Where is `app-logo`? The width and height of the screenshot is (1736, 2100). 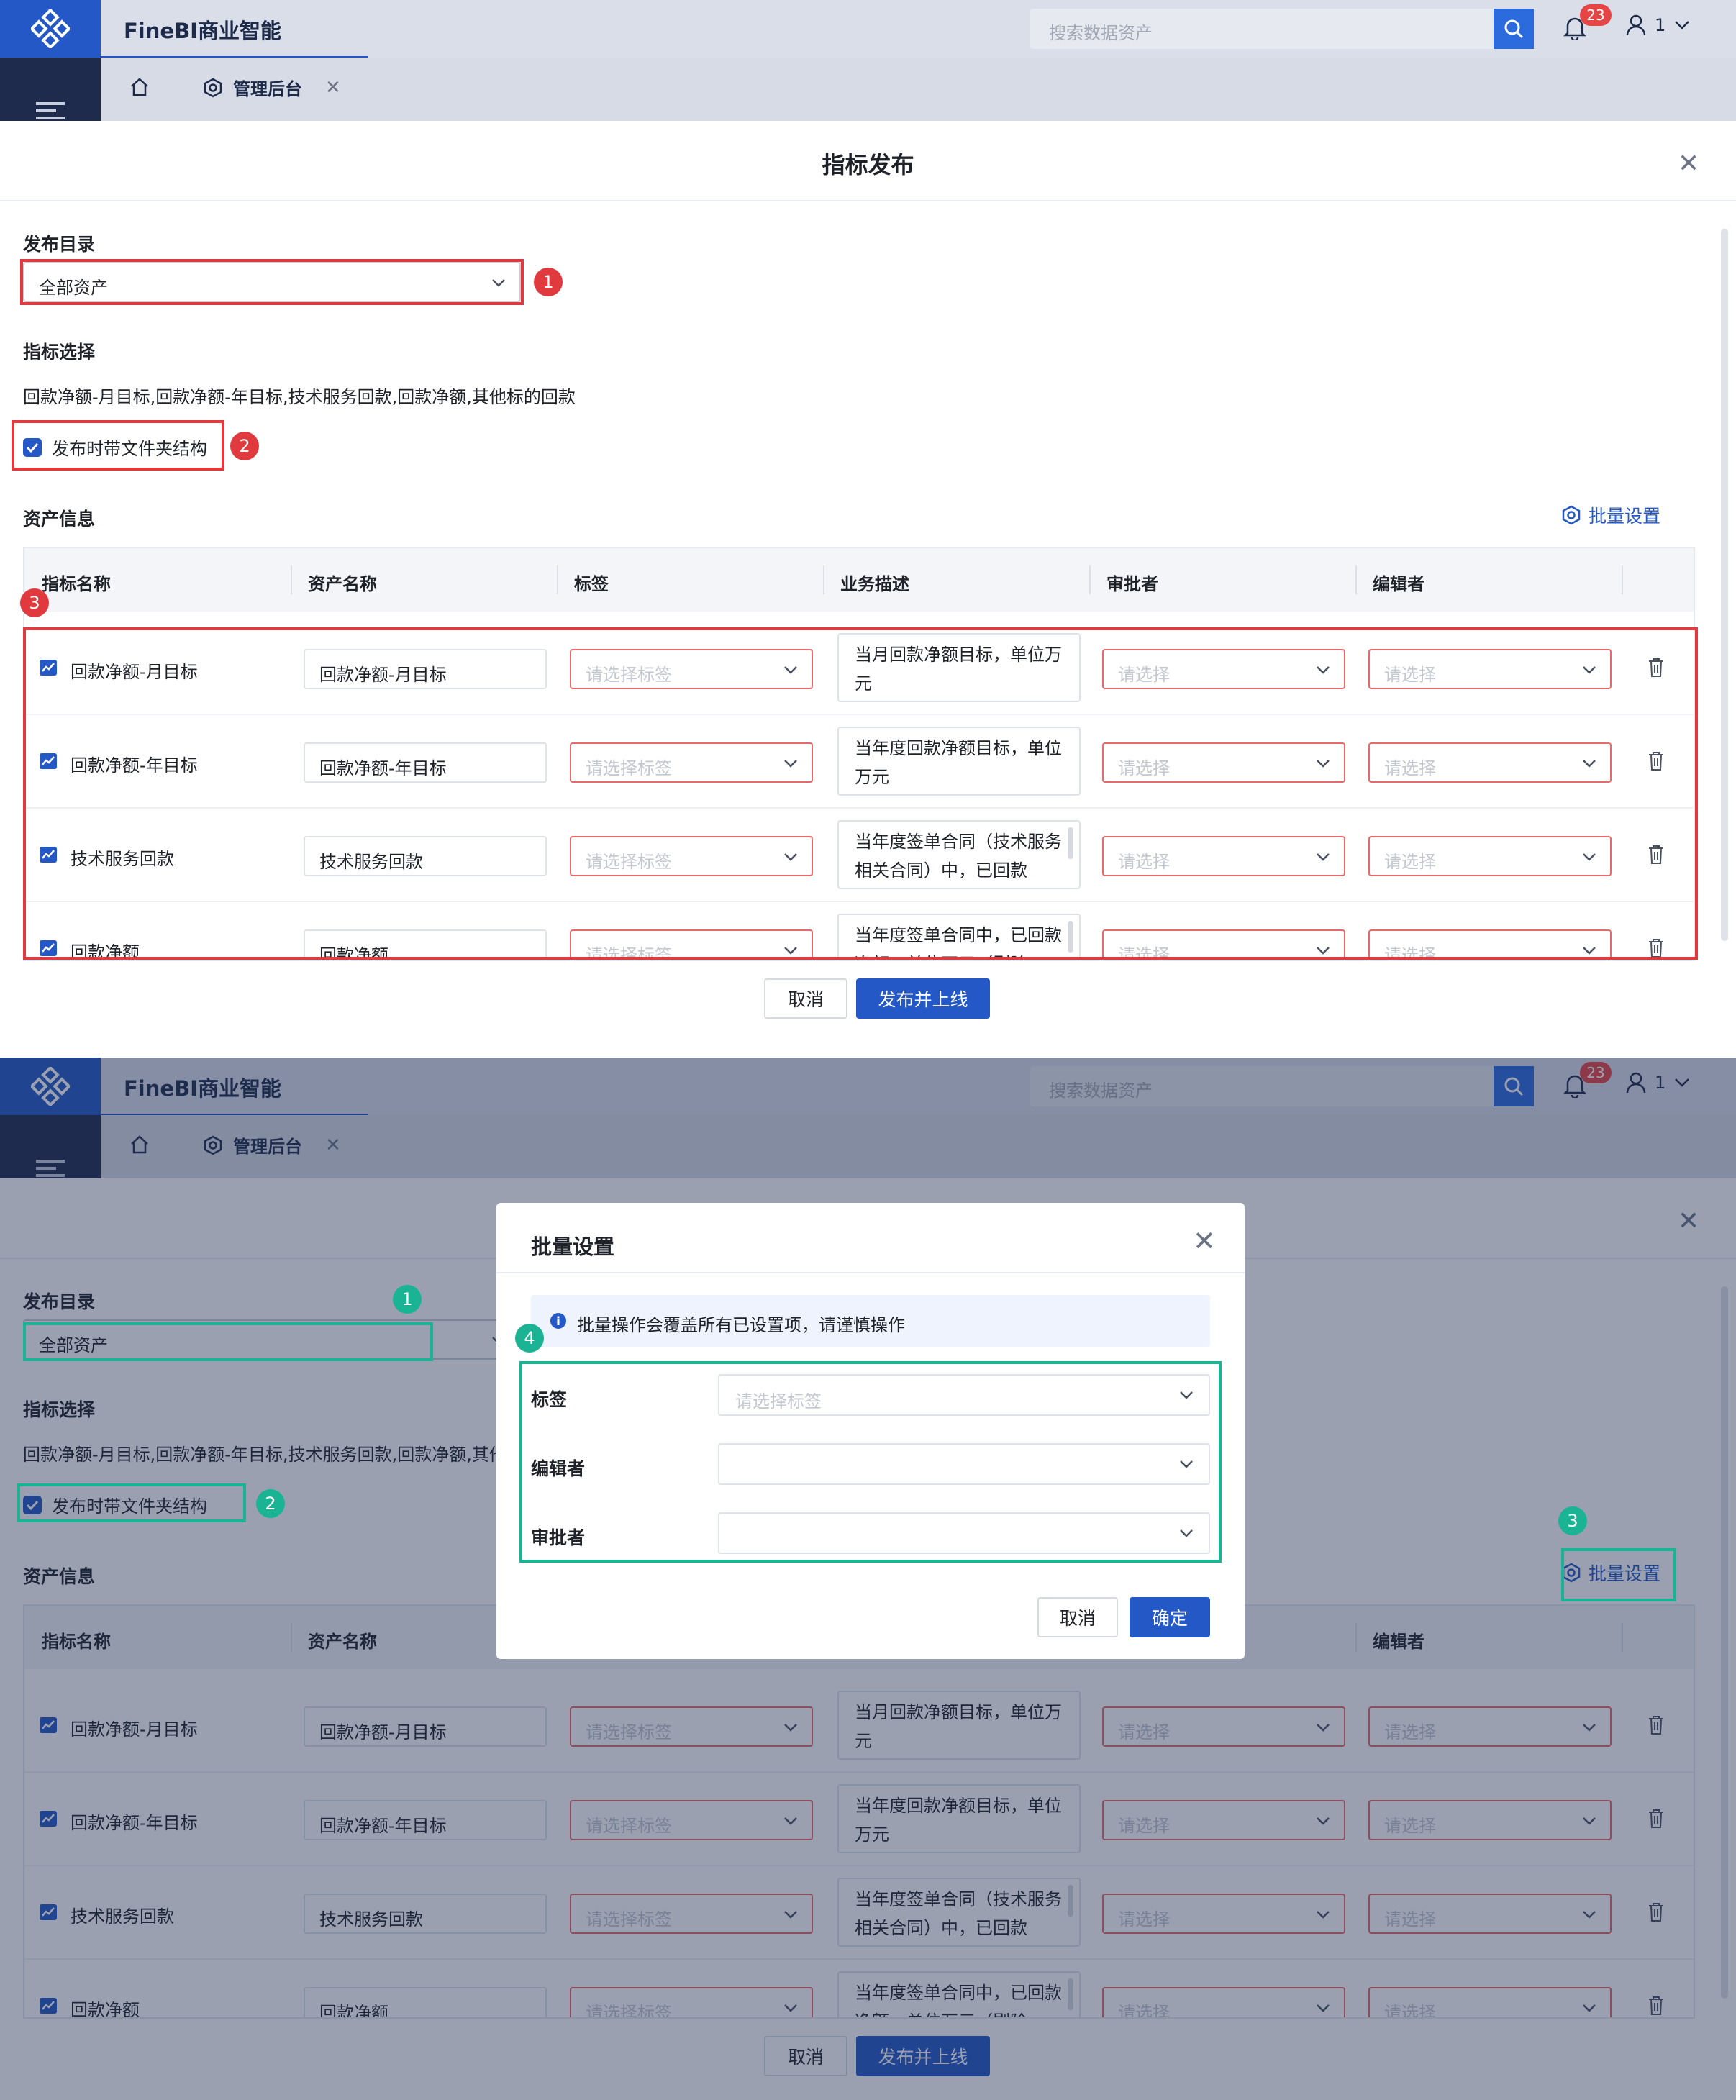 app-logo is located at coordinates (50, 29).